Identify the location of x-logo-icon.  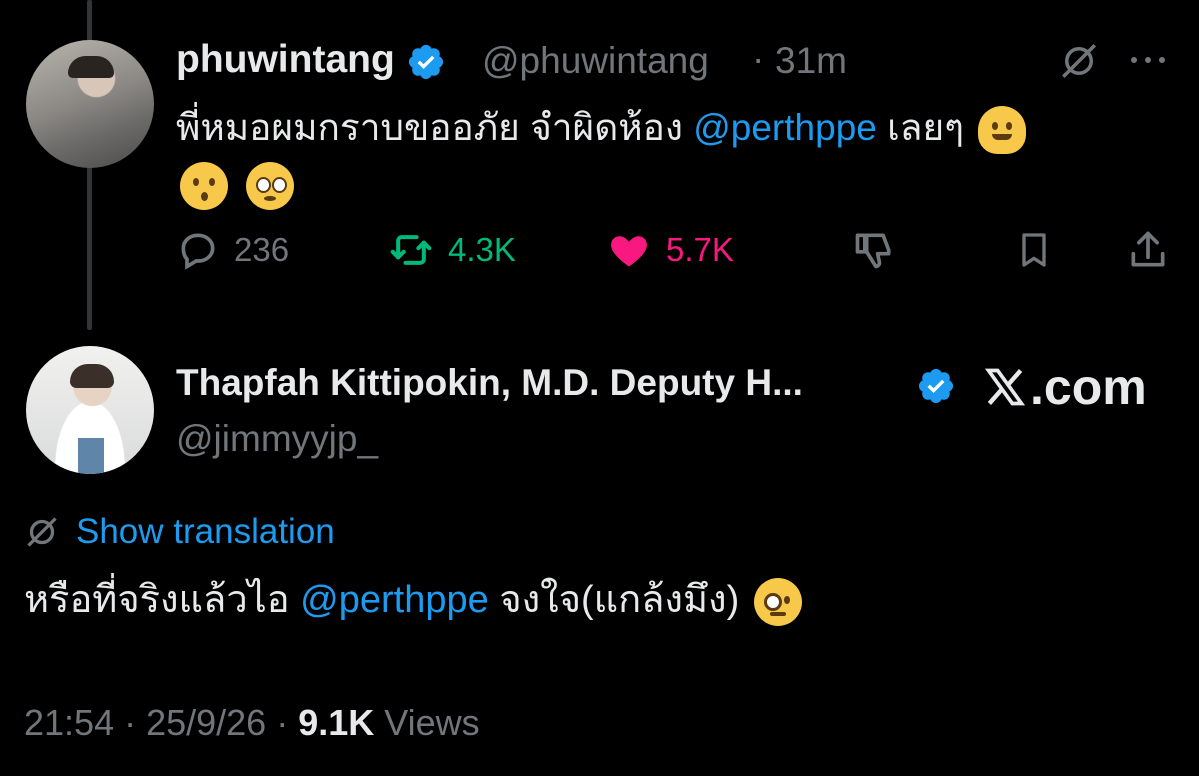
(1005, 387).